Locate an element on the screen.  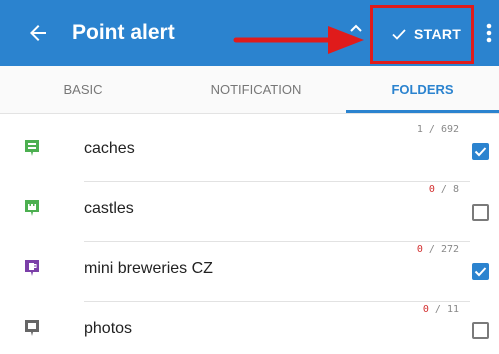
folder-name: photos is located at coordinates (108, 328).